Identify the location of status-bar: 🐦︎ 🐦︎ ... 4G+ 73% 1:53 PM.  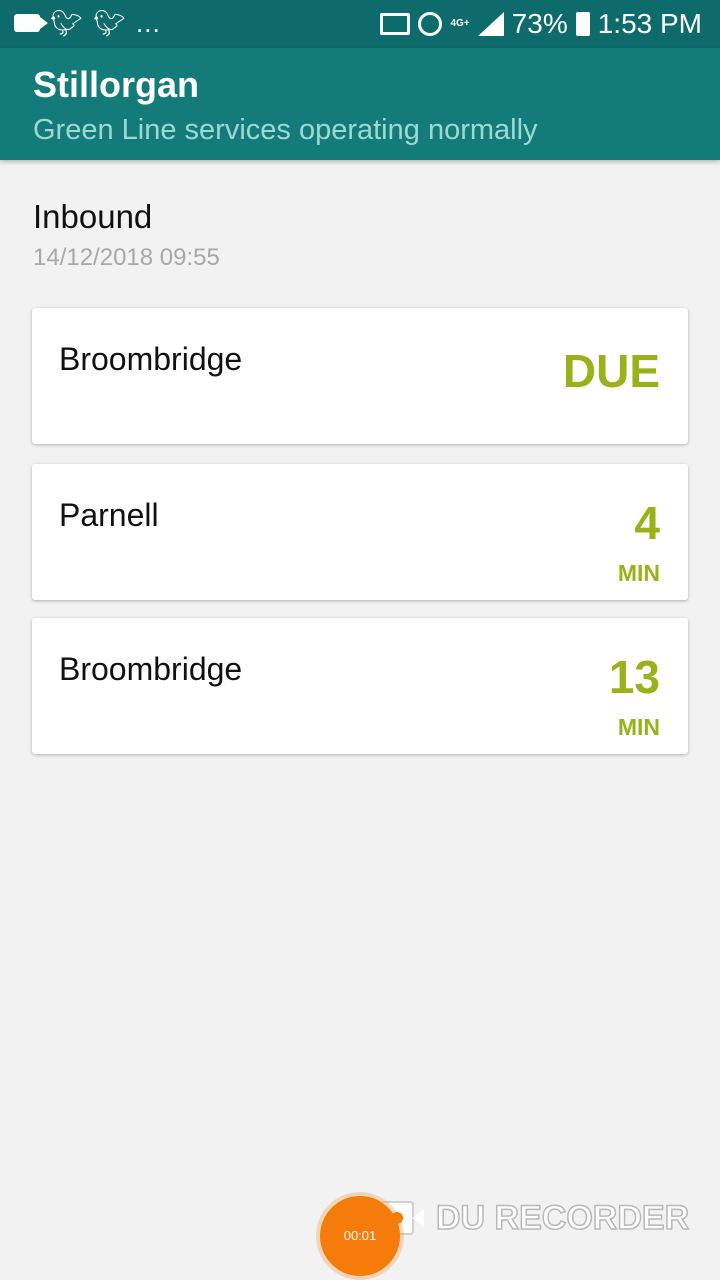
(360, 24).